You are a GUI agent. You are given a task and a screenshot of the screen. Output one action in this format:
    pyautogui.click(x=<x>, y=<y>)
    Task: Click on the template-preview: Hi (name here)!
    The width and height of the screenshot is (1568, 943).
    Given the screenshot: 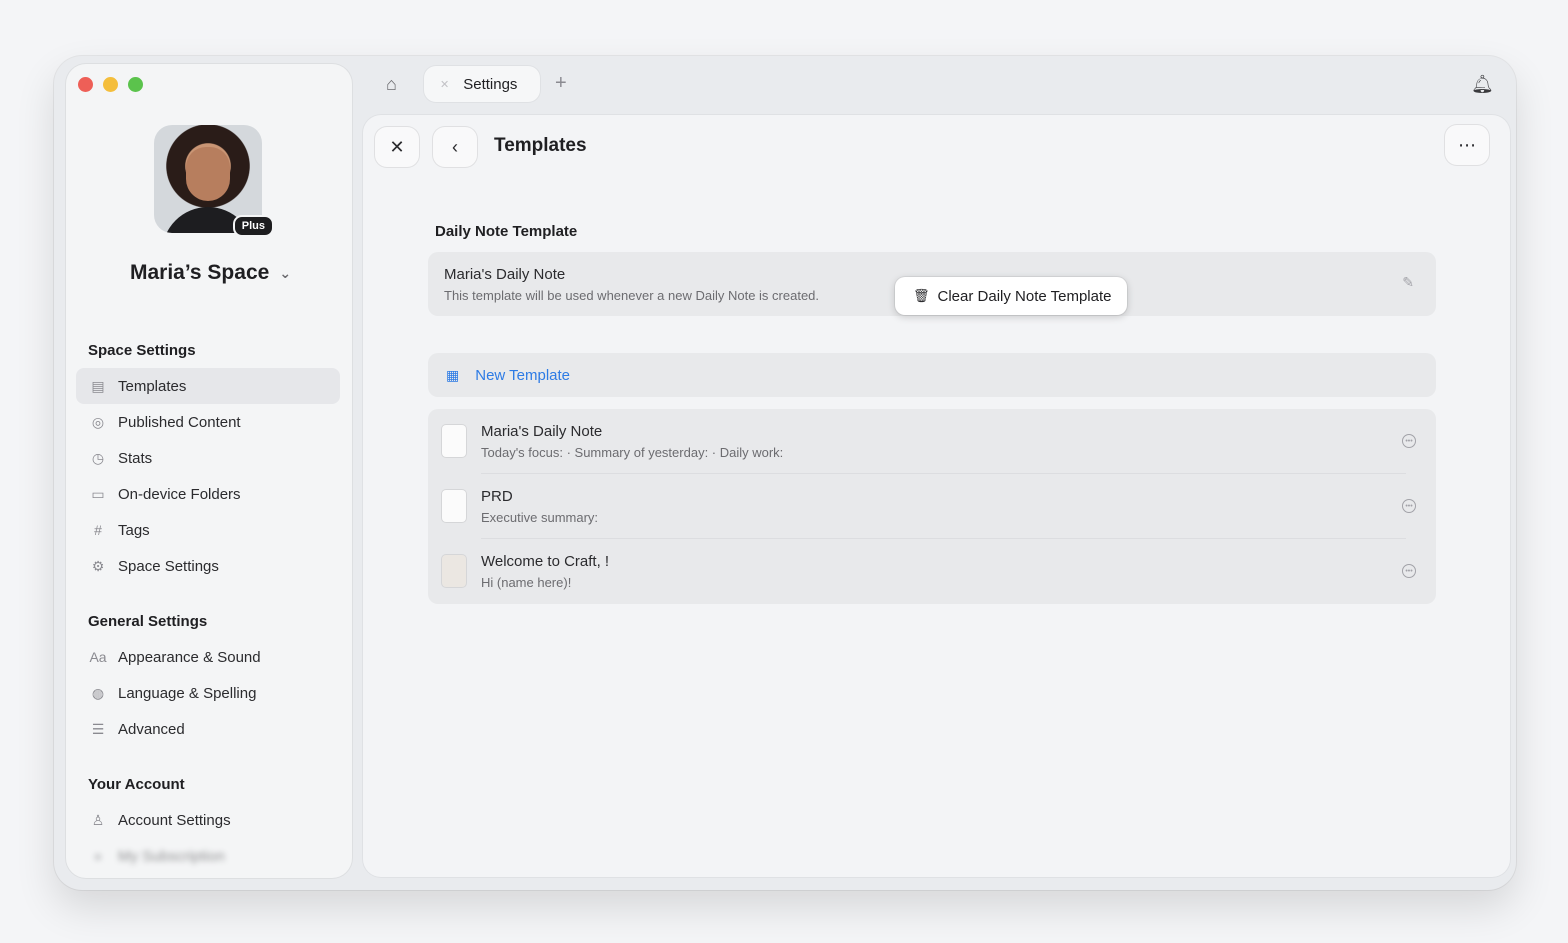 What is the action you would take?
    pyautogui.click(x=526, y=582)
    